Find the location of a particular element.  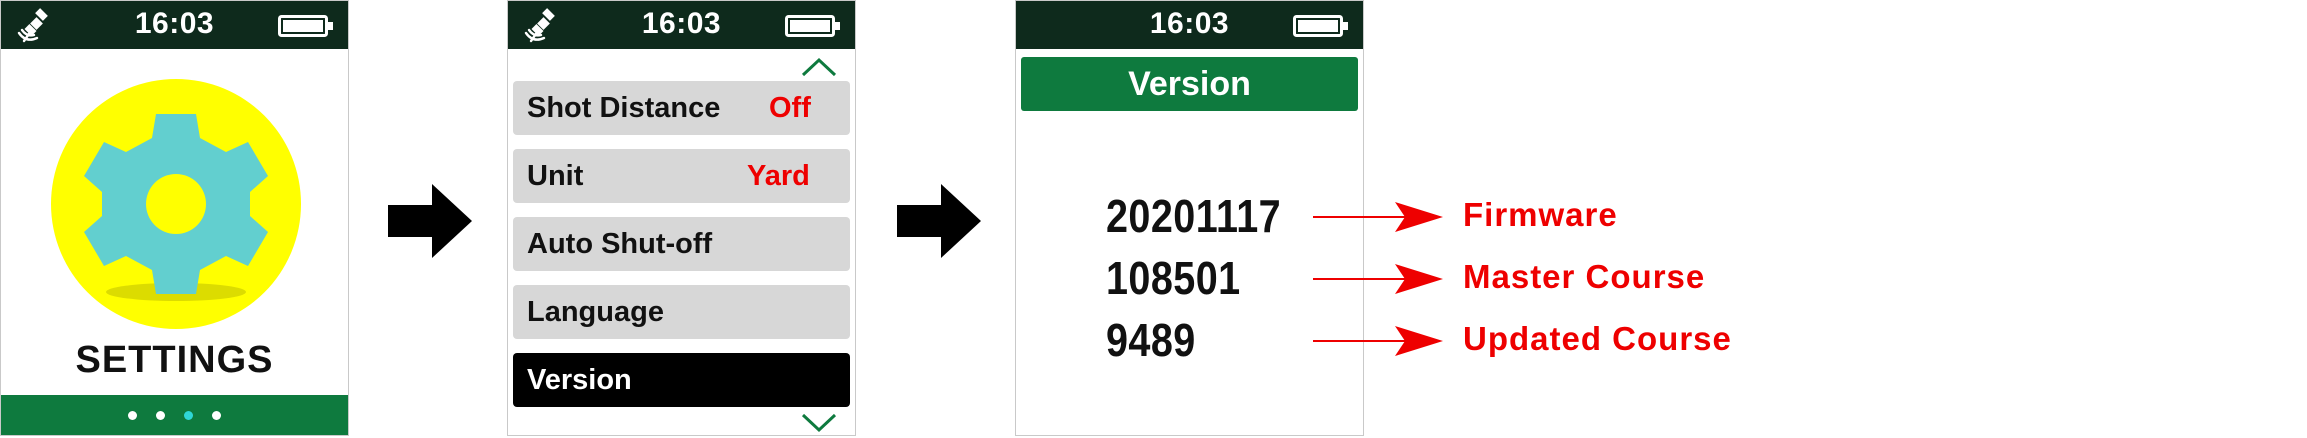

menu-item-unit: Unit Yard is located at coordinates (681, 176).